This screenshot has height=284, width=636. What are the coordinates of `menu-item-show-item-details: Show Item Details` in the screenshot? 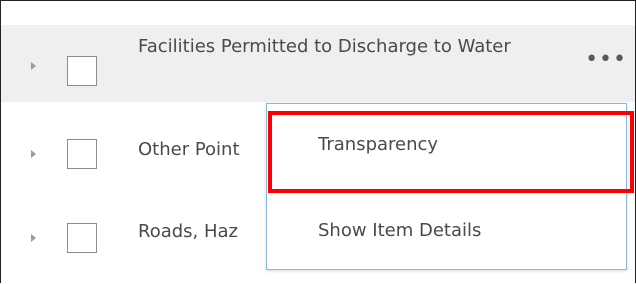 It's located at (446, 230).